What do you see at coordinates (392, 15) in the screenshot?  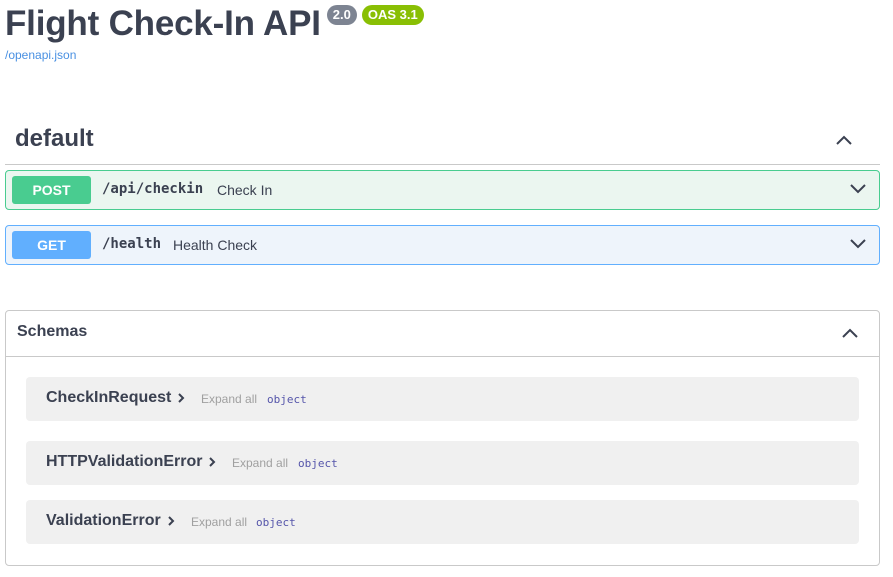 I see `oas-badge: OAS 3.1` at bounding box center [392, 15].